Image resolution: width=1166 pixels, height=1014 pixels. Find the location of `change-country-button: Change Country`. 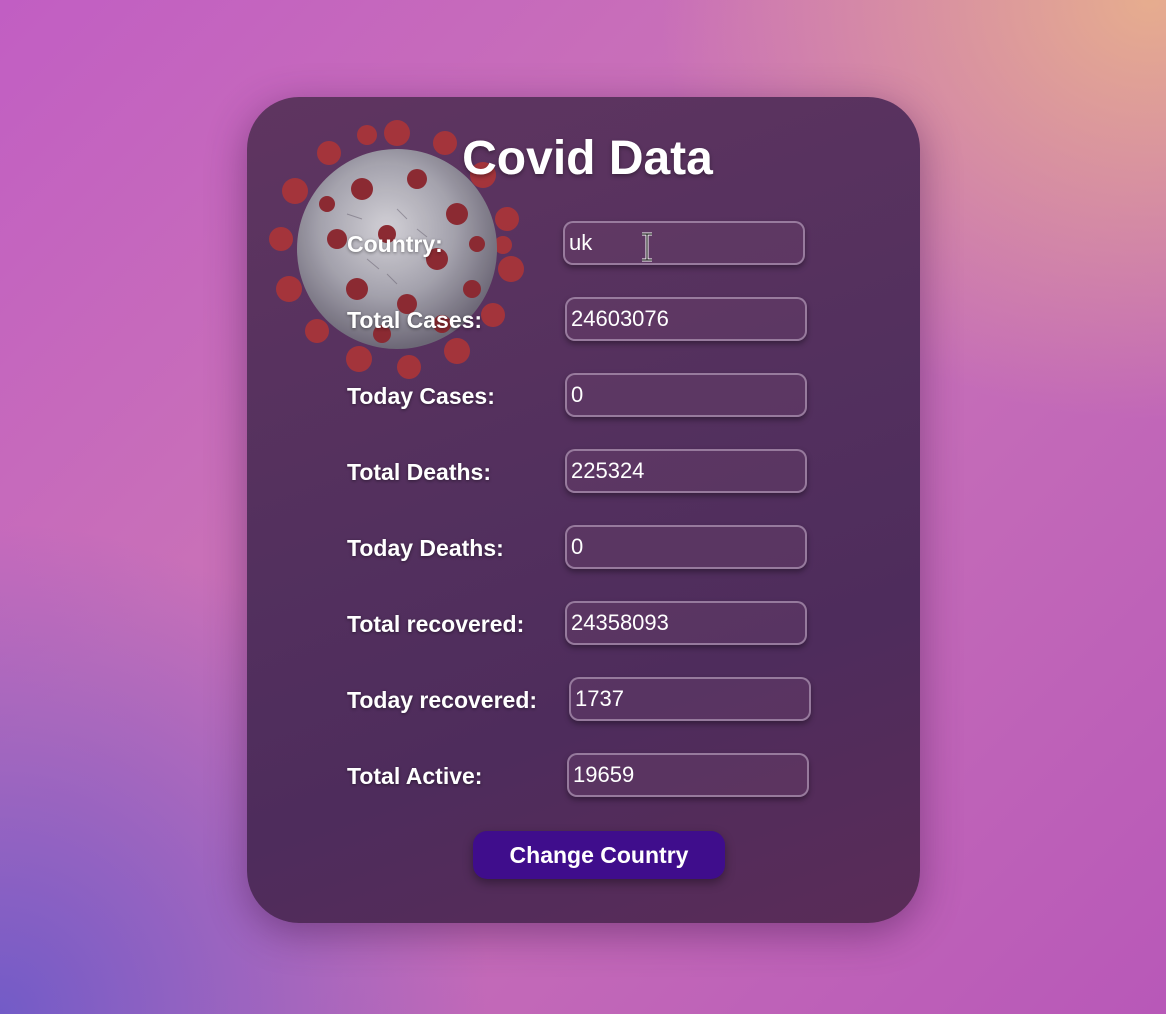

change-country-button: Change Country is located at coordinates (599, 855).